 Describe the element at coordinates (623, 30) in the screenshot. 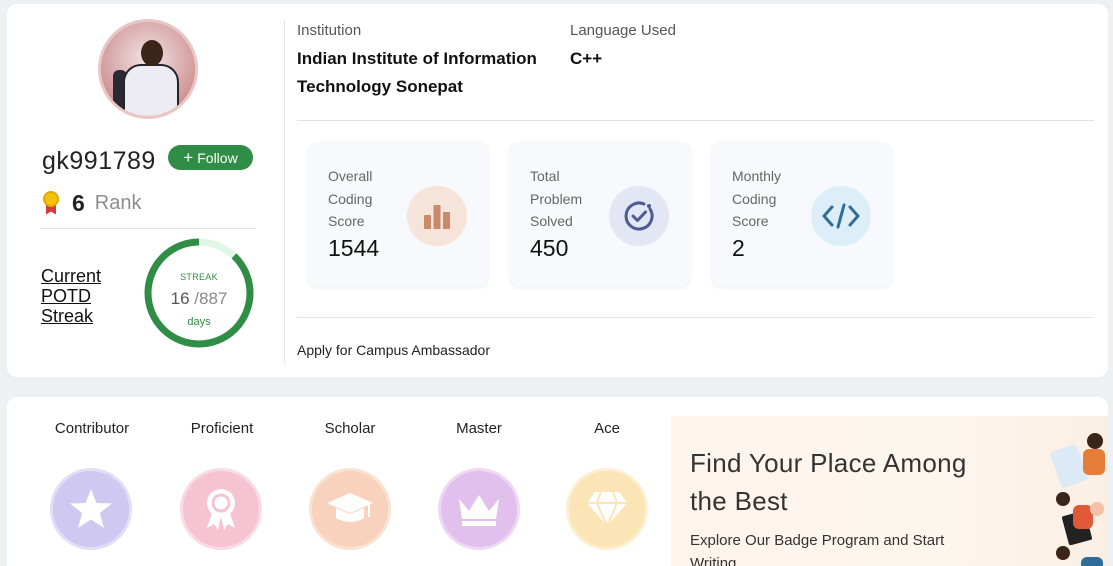

I see `language-label: Language Used` at that location.